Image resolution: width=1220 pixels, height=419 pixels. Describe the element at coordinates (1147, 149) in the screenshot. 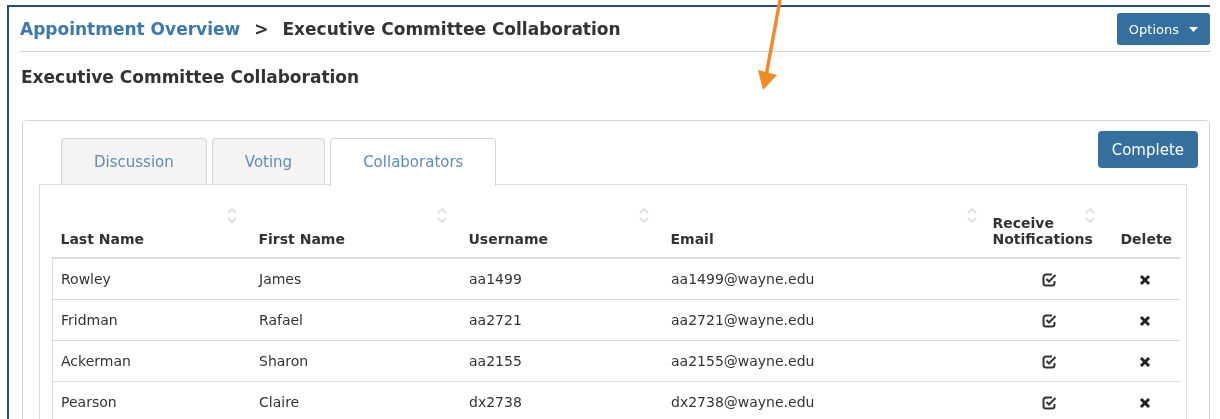

I see `complete-button: Complete` at that location.